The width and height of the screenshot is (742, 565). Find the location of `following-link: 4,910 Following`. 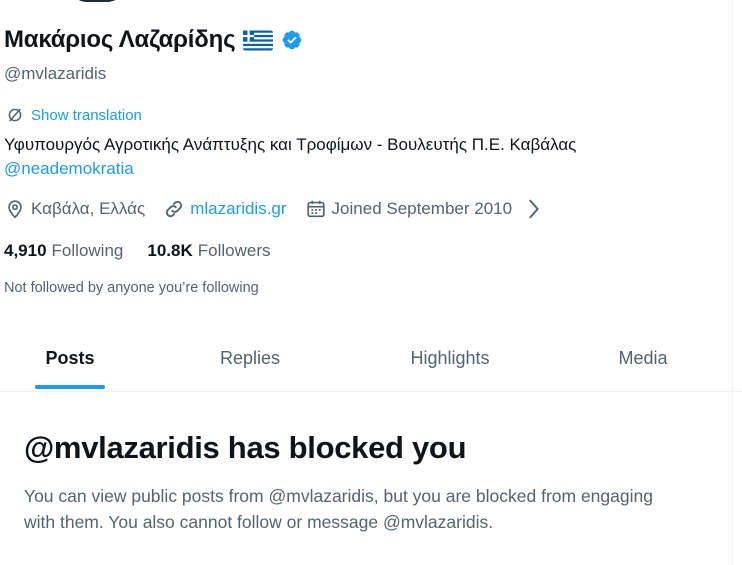

following-link: 4,910 Following is located at coordinates (63, 251).